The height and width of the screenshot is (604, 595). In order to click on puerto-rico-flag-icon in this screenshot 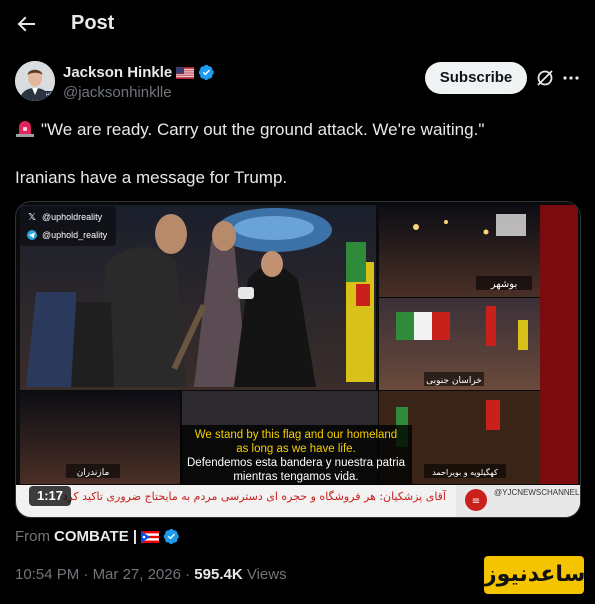, I will do `click(150, 536)`.